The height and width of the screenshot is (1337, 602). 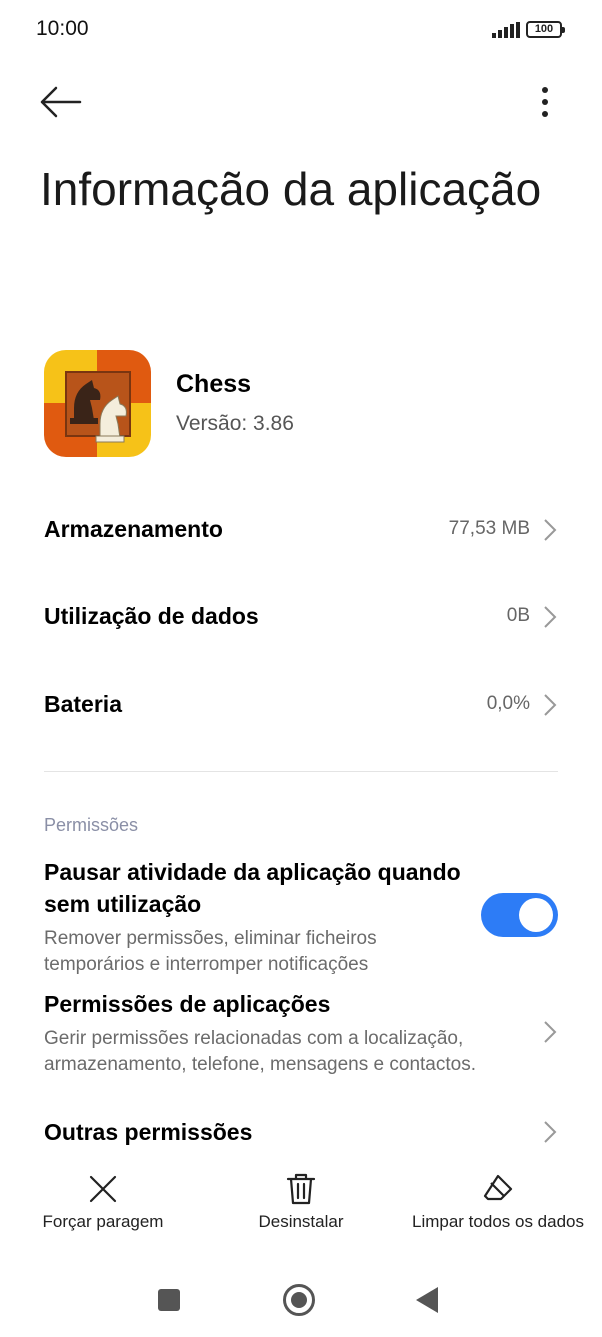 I want to click on home-icon, so click(x=299, y=1300).